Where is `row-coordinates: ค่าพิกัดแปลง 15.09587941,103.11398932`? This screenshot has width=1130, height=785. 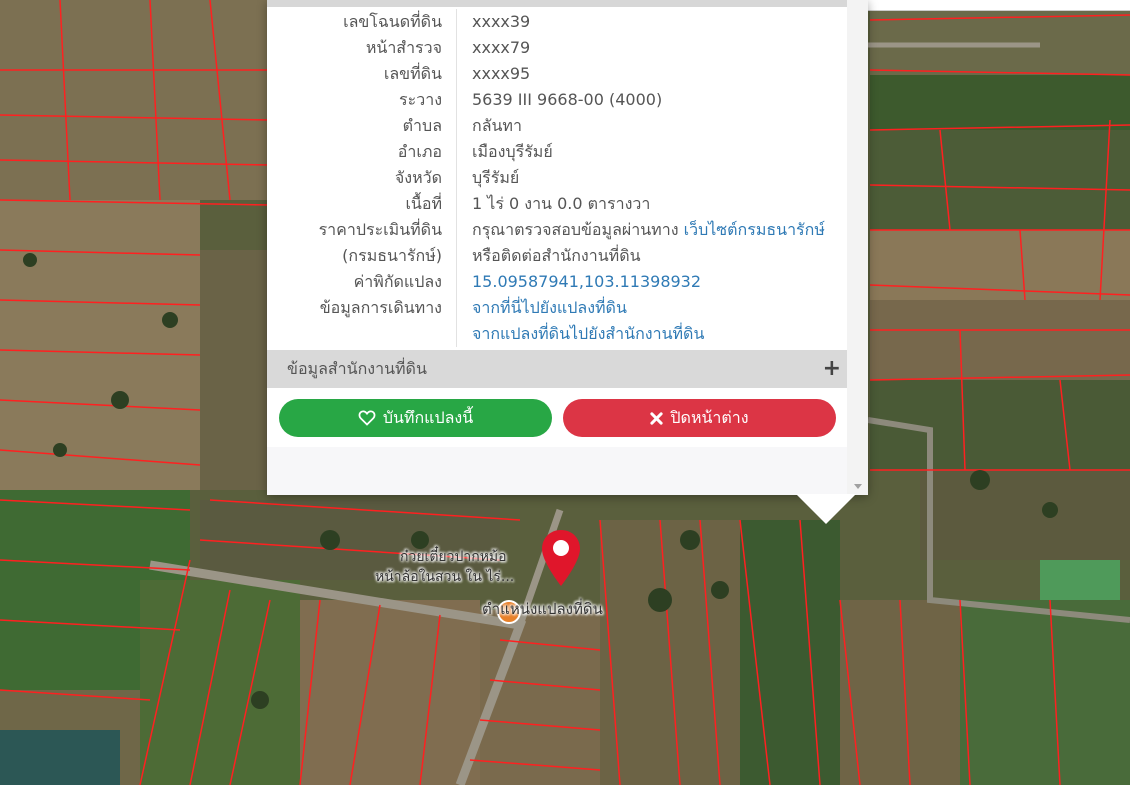 row-coordinates: ค่าพิกัดแปลง 15.09587941,103.11398932 is located at coordinates (557, 282).